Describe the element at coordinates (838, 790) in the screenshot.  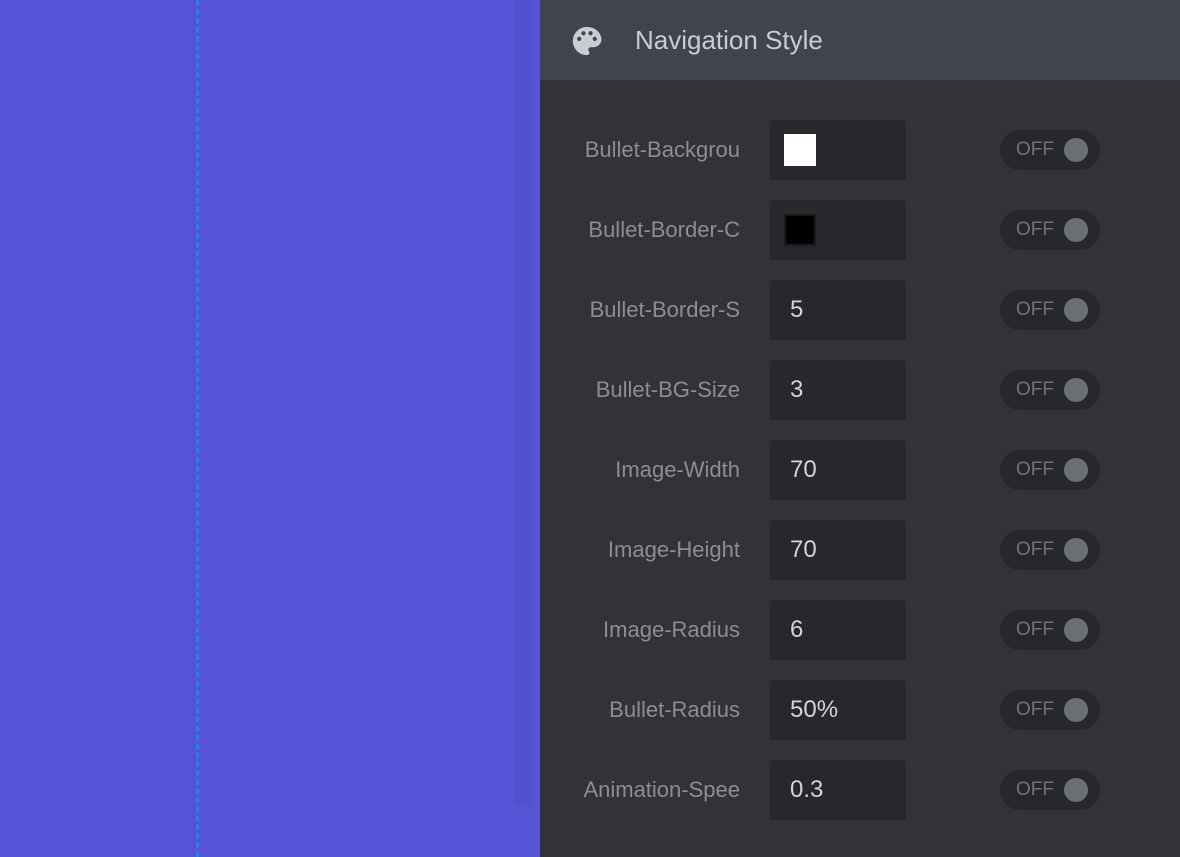
I see `value-input: 0.3` at that location.